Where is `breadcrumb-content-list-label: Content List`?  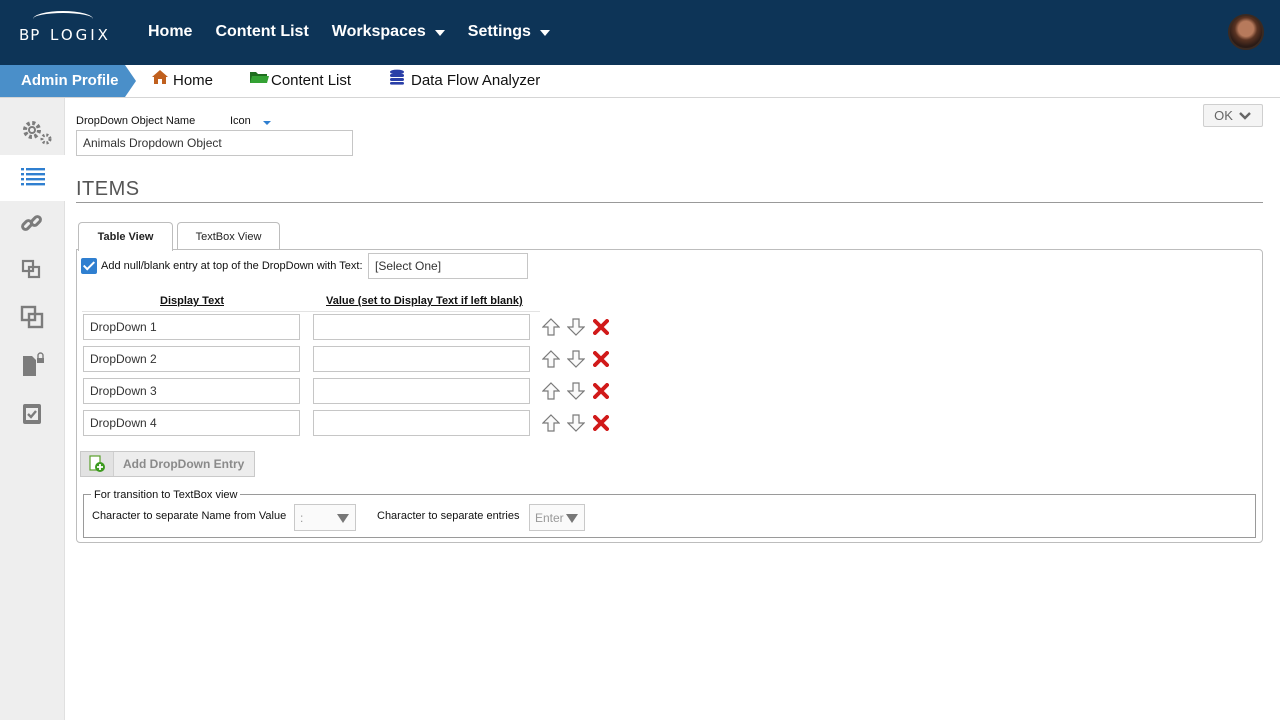 breadcrumb-content-list-label: Content List is located at coordinates (311, 80).